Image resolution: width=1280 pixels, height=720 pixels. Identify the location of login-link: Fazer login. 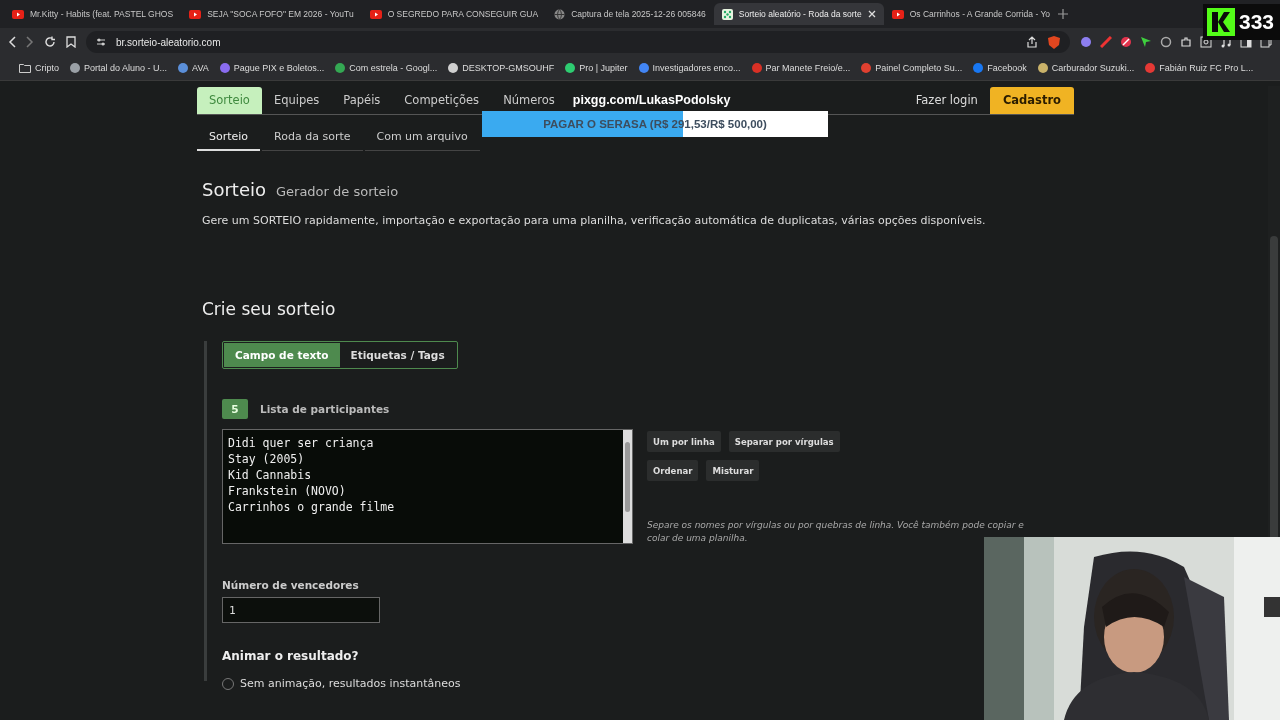
(946, 100).